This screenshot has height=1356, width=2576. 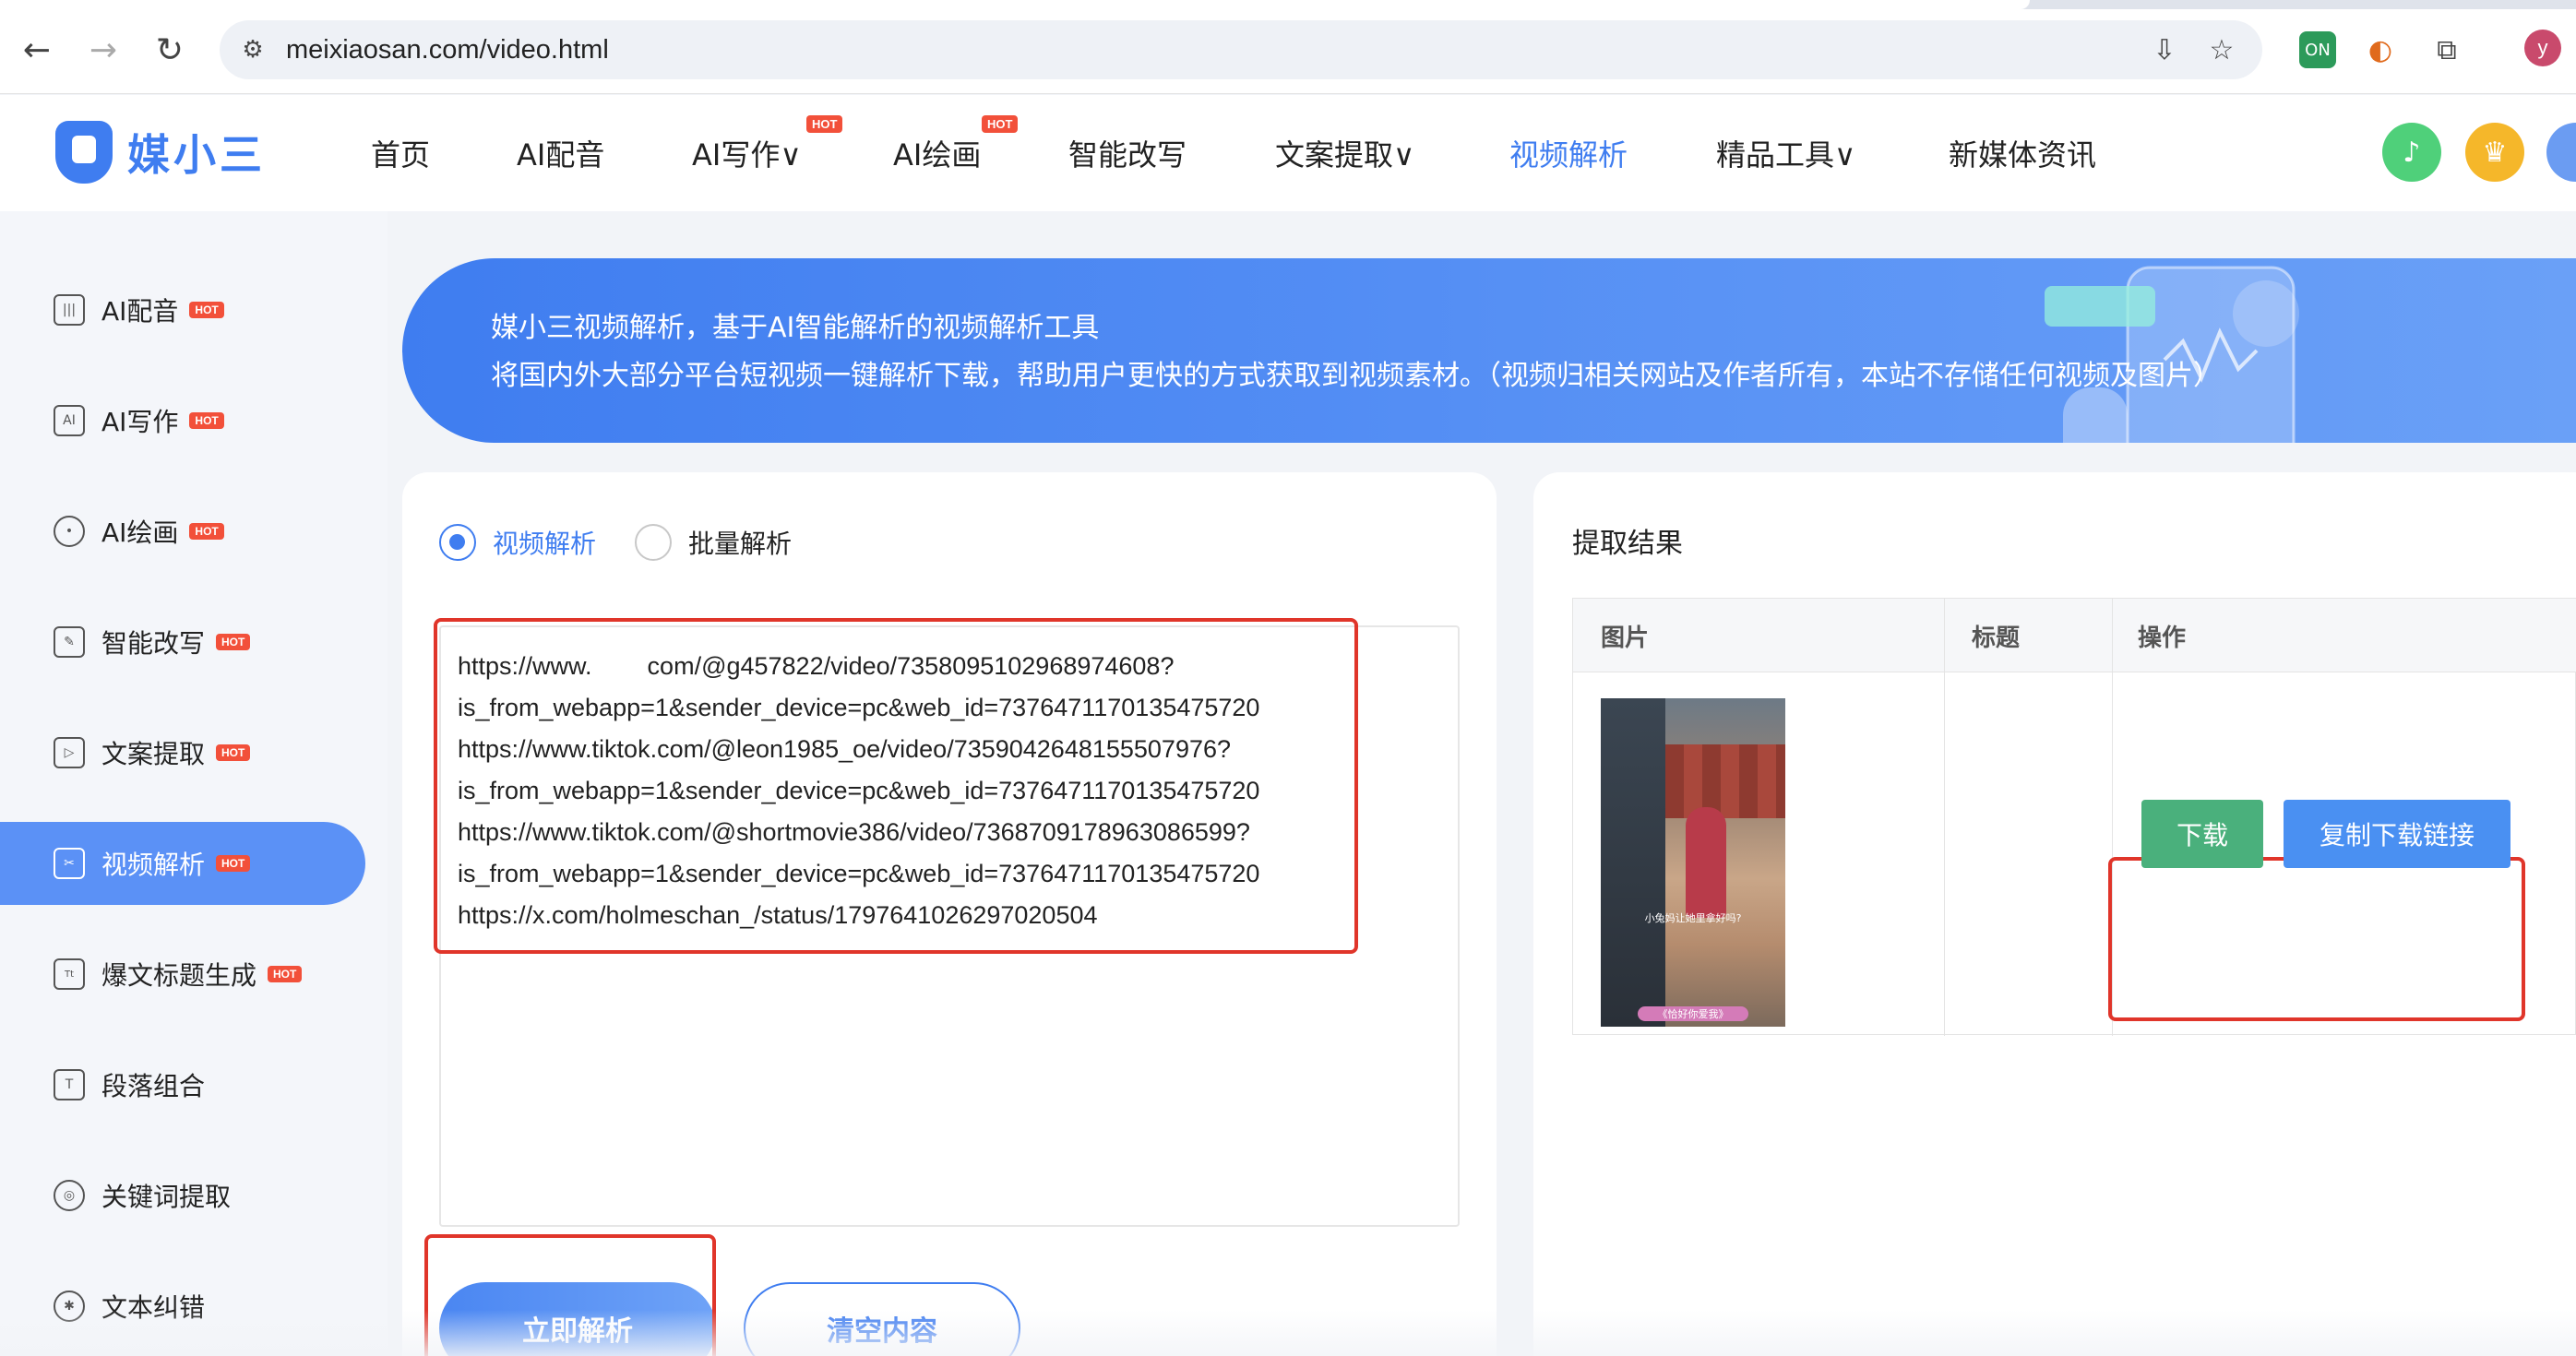 I want to click on address-bar: ⚙ meixiaosan.com/video.html ⇩ ☆, so click(x=1241, y=49).